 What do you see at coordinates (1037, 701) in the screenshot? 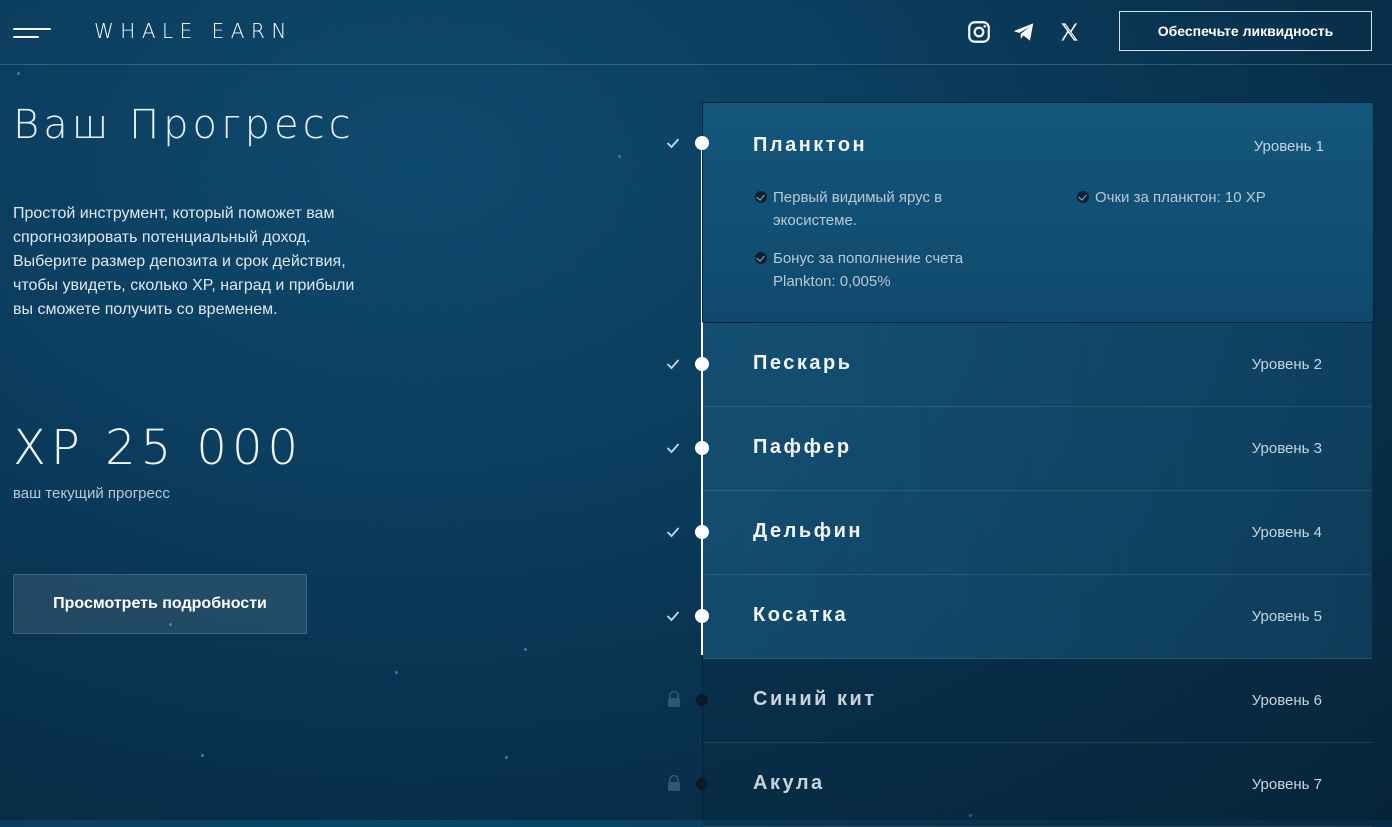
I see `level-card-blue-whale: Синий кит Уровень 6` at bounding box center [1037, 701].